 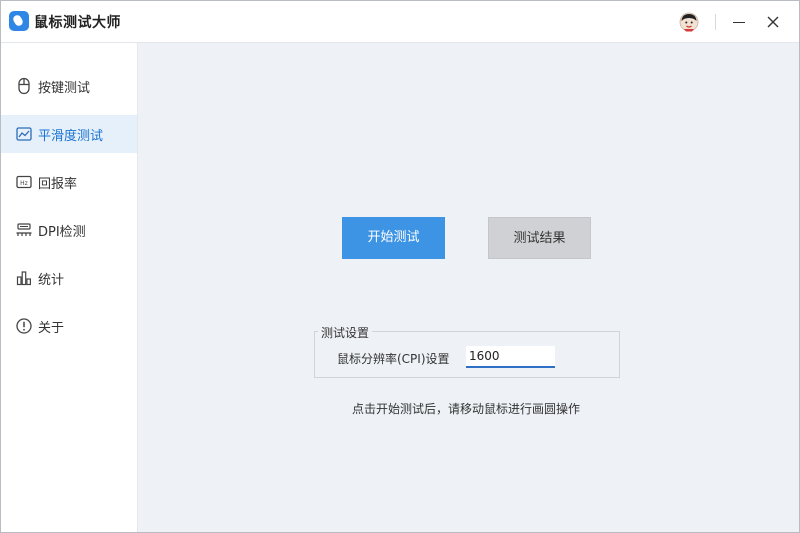 What do you see at coordinates (689, 22) in the screenshot?
I see `avatar-icon` at bounding box center [689, 22].